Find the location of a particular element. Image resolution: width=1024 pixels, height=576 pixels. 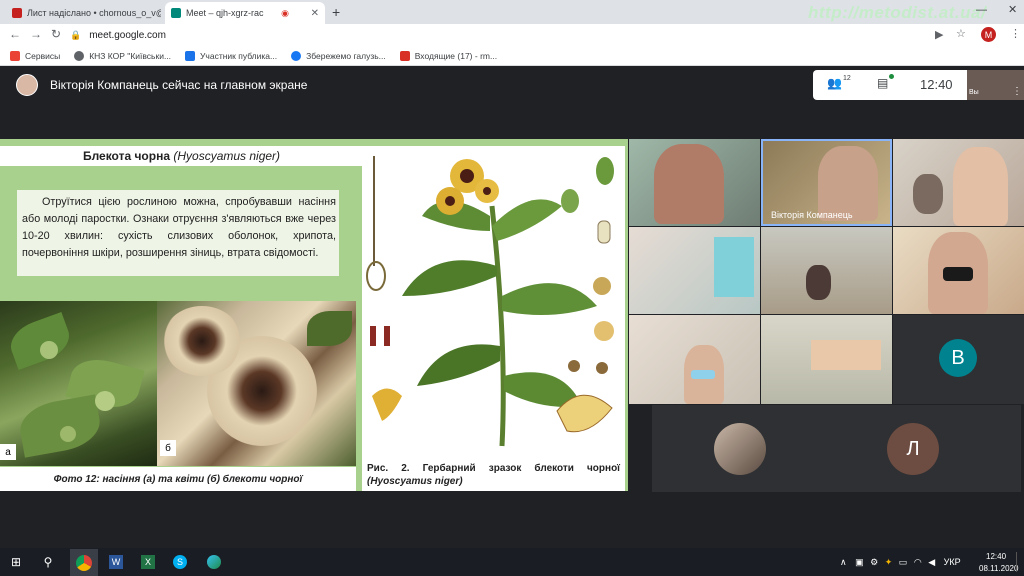

participant-row is located at coordinates (836, 448).